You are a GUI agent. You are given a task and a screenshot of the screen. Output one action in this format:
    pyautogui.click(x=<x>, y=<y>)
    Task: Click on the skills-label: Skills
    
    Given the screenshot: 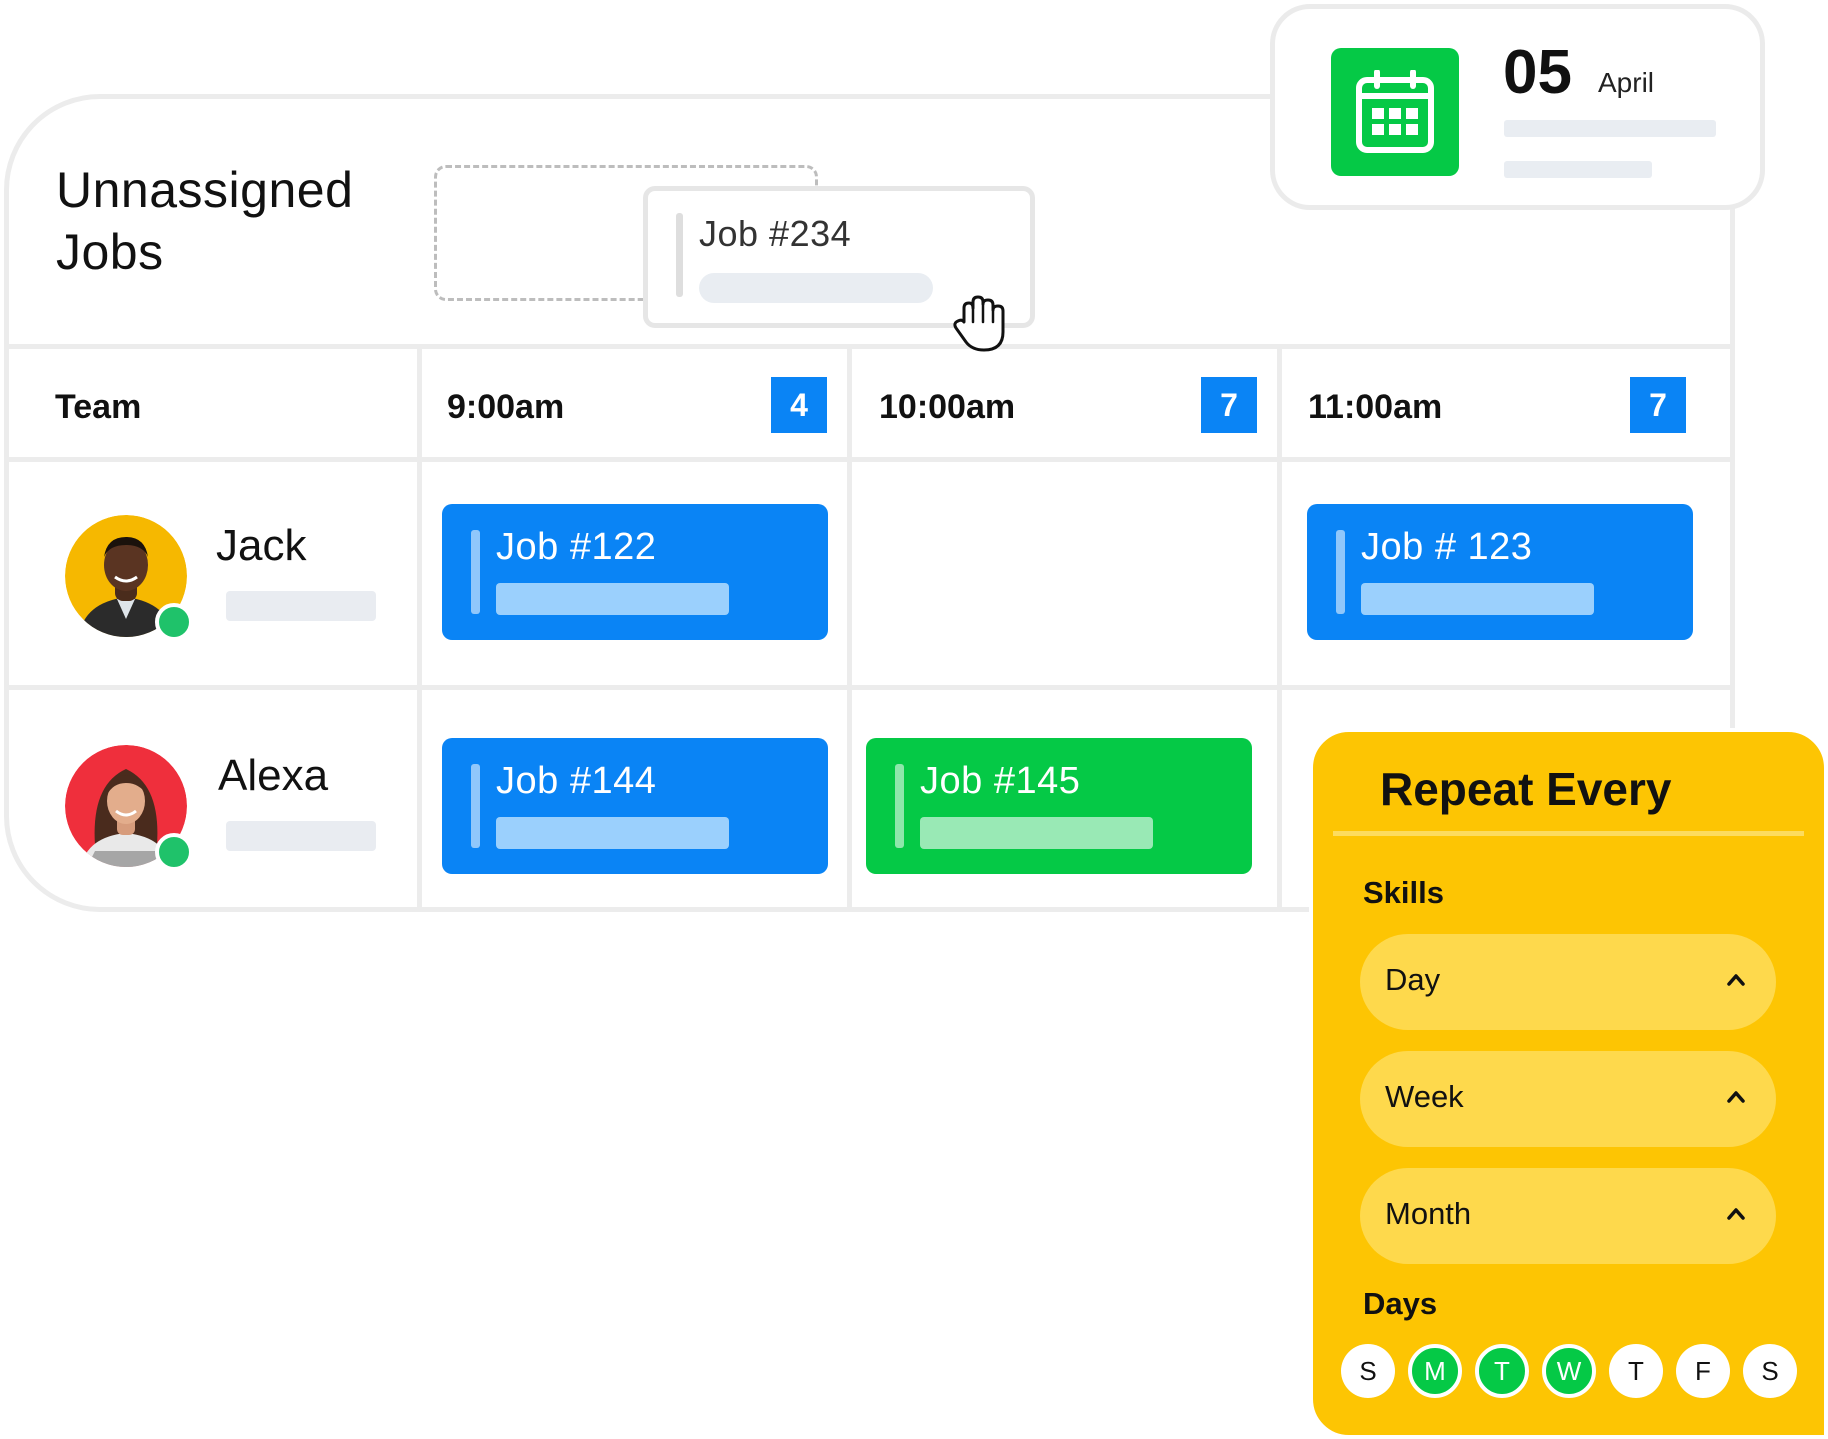 What is the action you would take?
    pyautogui.click(x=1403, y=892)
    